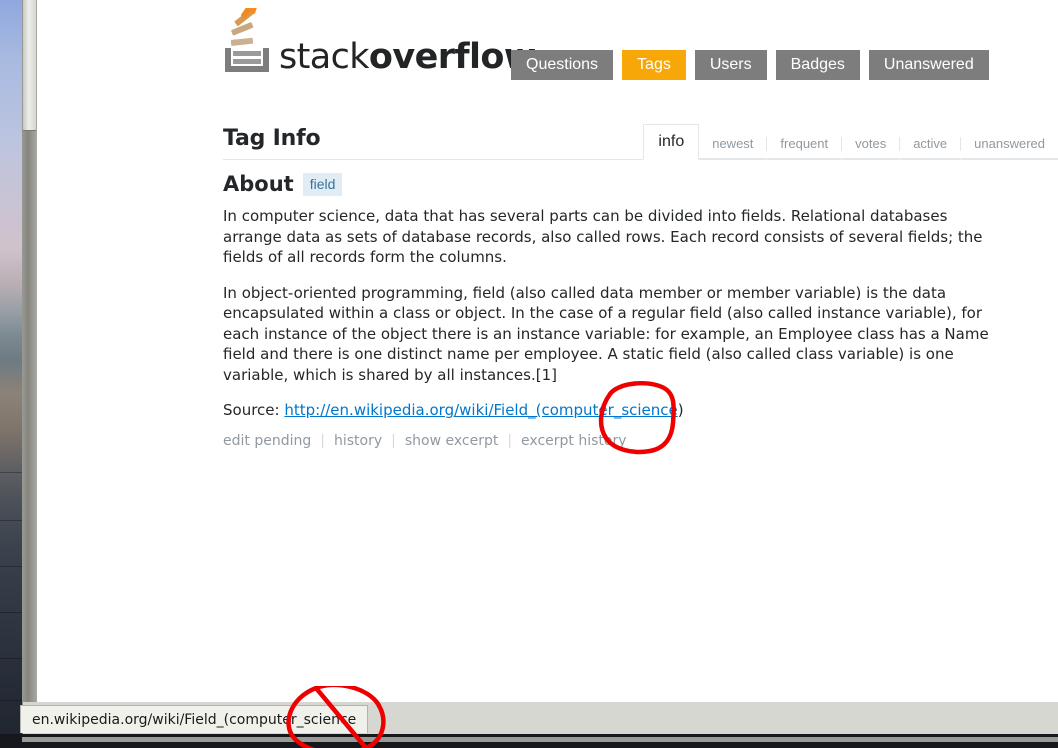 This screenshot has height=748, width=1058. I want to click on tab-newest: newest, so click(733, 143).